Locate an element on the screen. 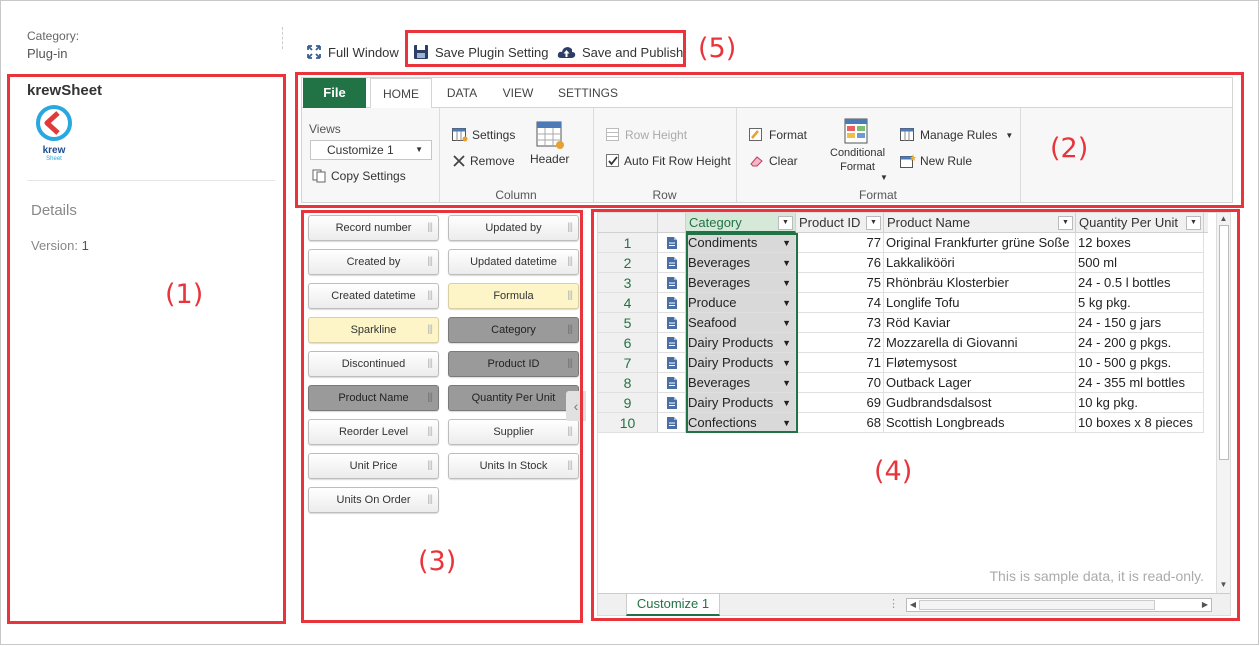  product-name-cell: Röd Kaviar is located at coordinates (980, 323).